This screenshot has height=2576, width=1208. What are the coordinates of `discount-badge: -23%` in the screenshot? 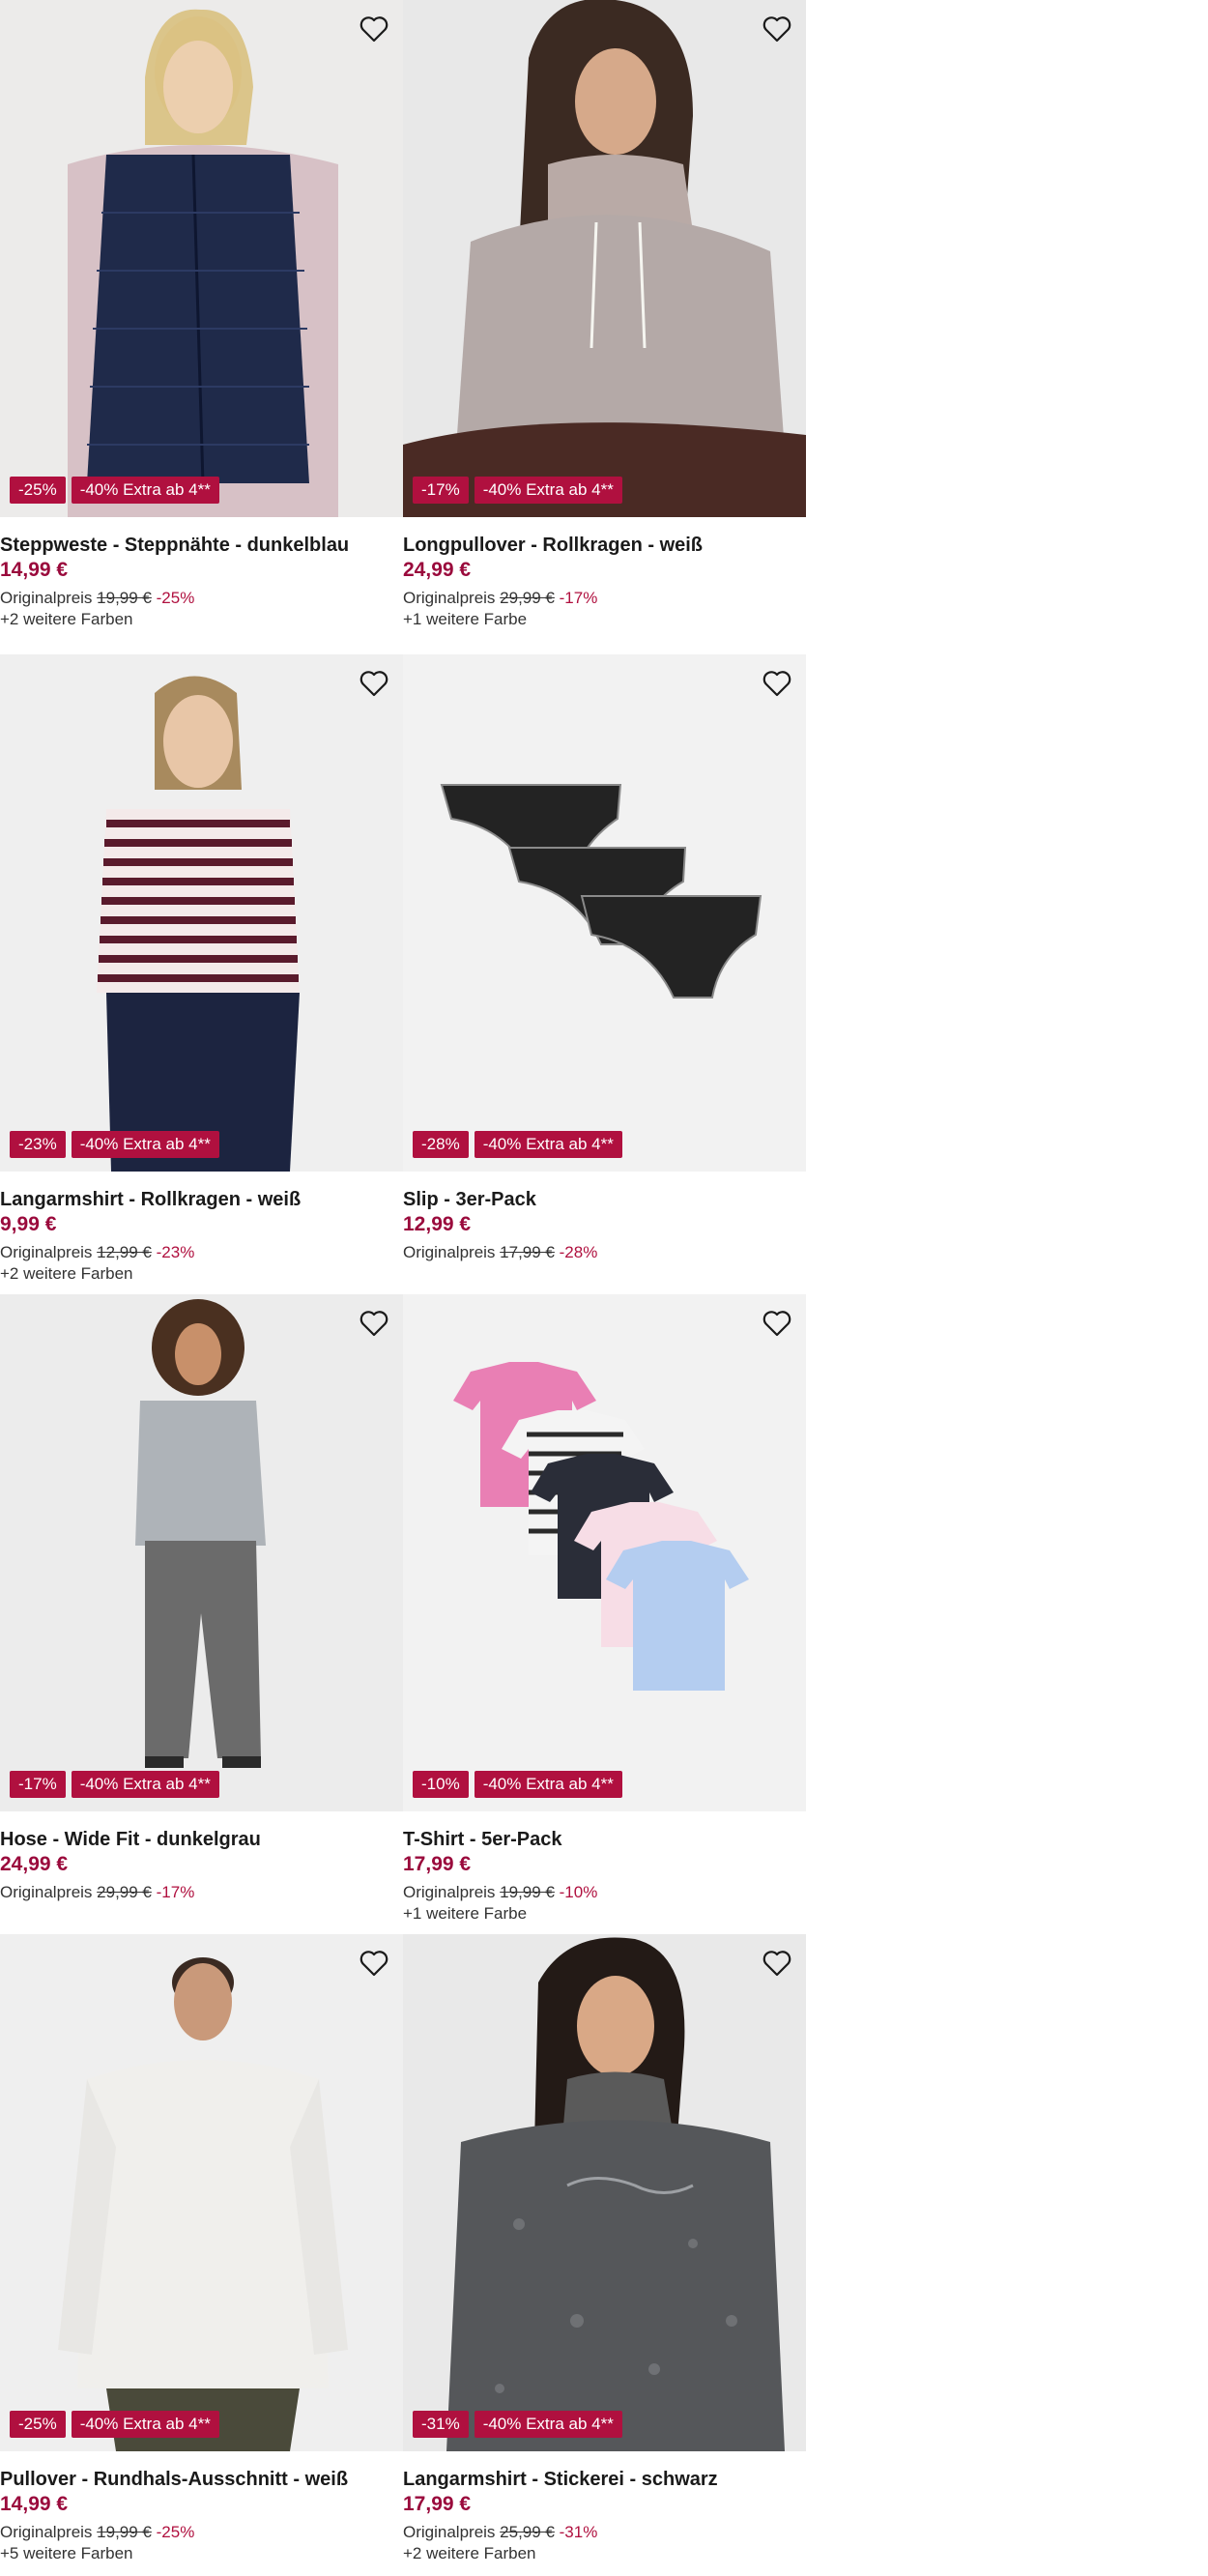 It's located at (38, 1144).